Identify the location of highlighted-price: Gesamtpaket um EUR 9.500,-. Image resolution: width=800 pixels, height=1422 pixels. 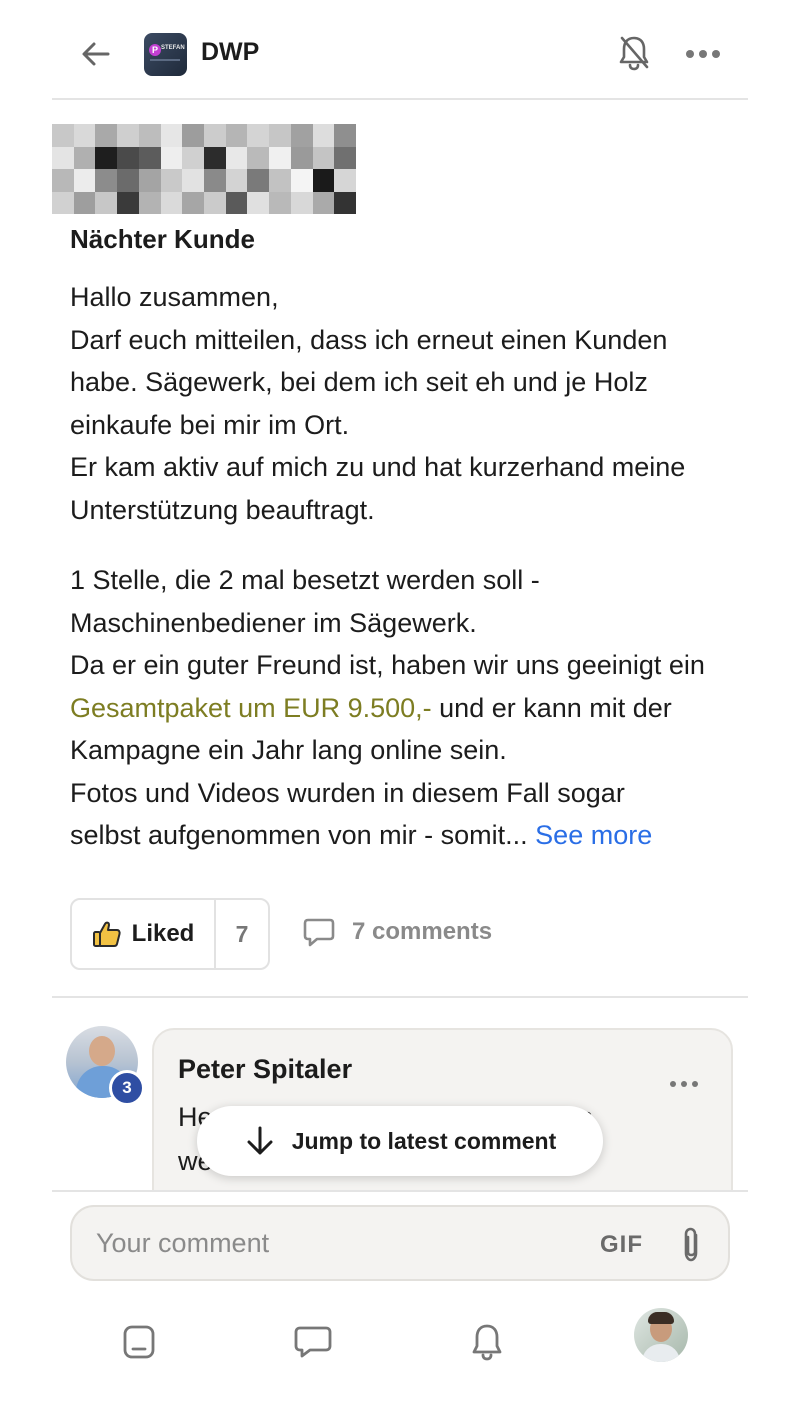
(251, 707).